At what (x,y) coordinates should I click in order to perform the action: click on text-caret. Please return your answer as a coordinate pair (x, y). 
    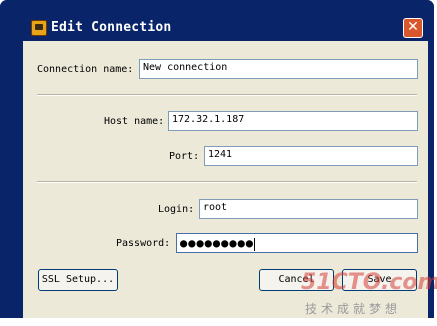
    Looking at the image, I should click on (255, 244).